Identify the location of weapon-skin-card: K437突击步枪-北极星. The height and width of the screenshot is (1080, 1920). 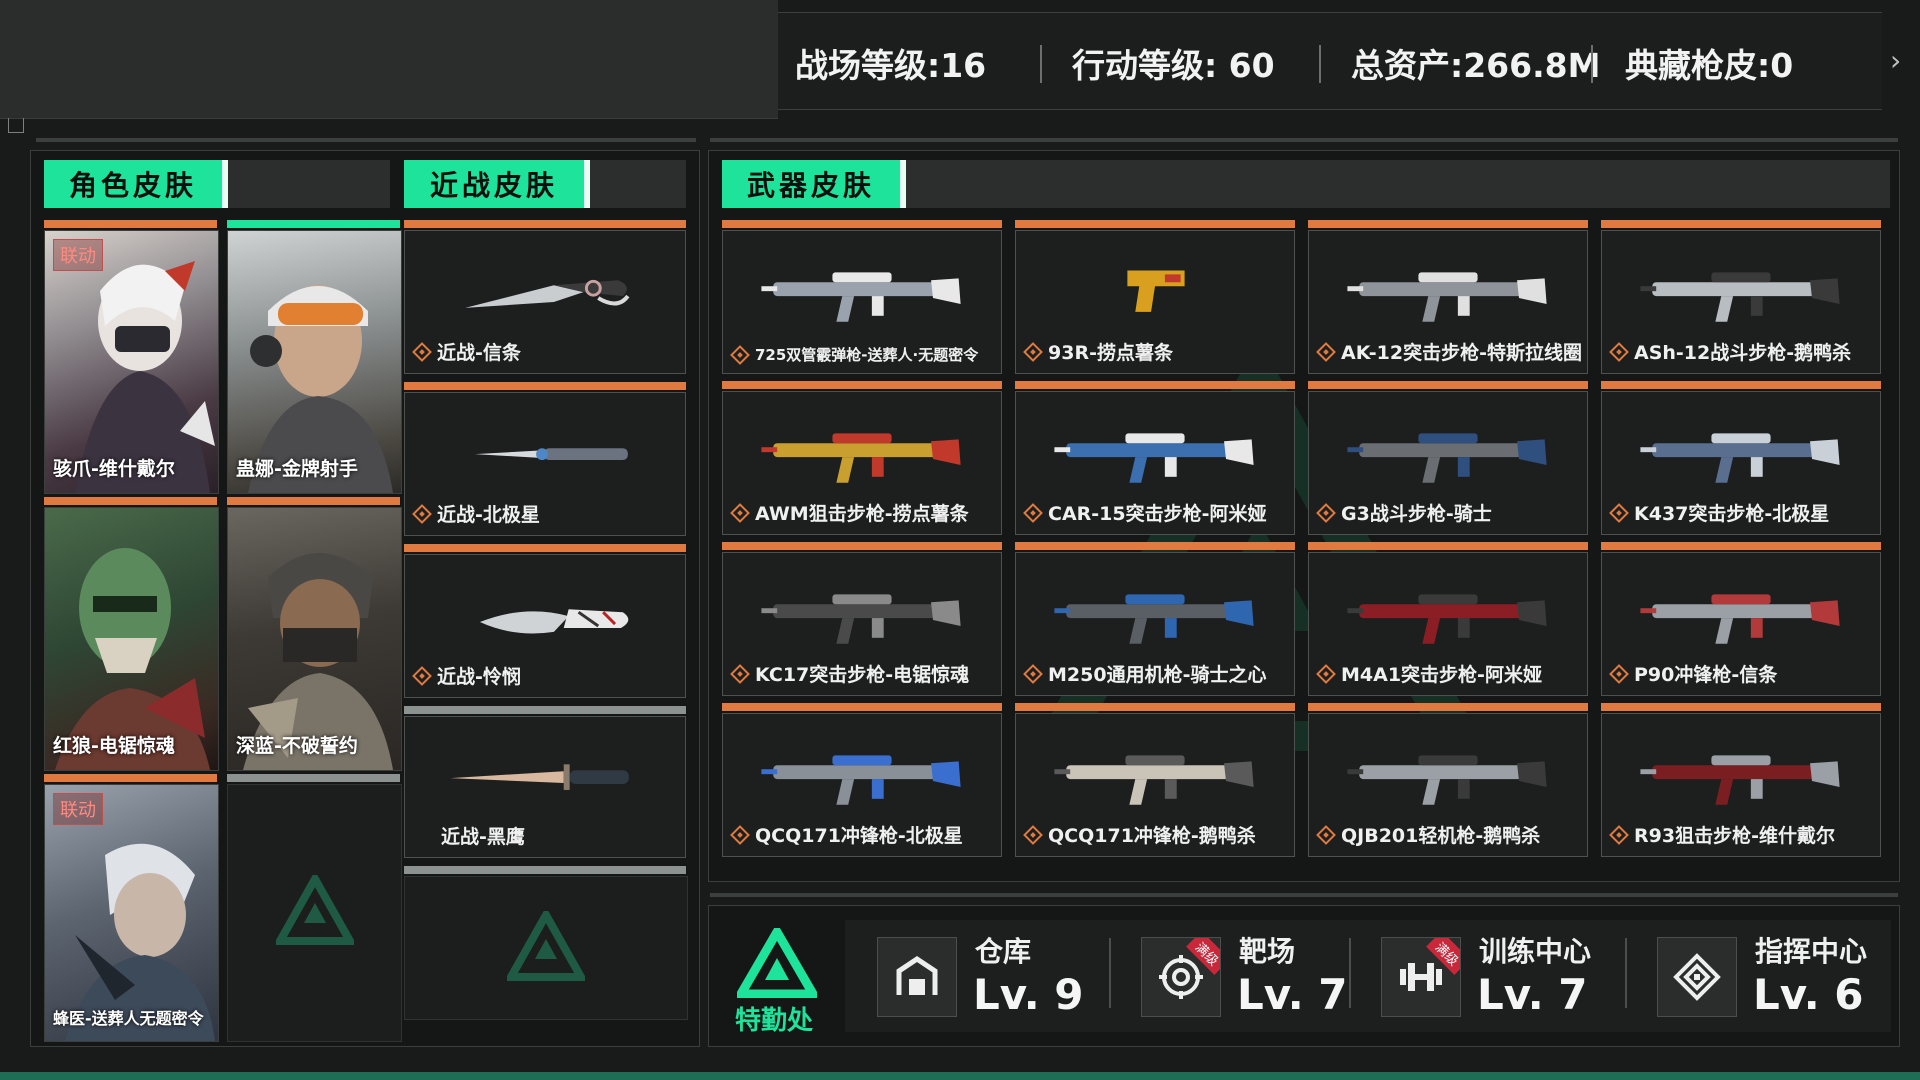
(1741, 463).